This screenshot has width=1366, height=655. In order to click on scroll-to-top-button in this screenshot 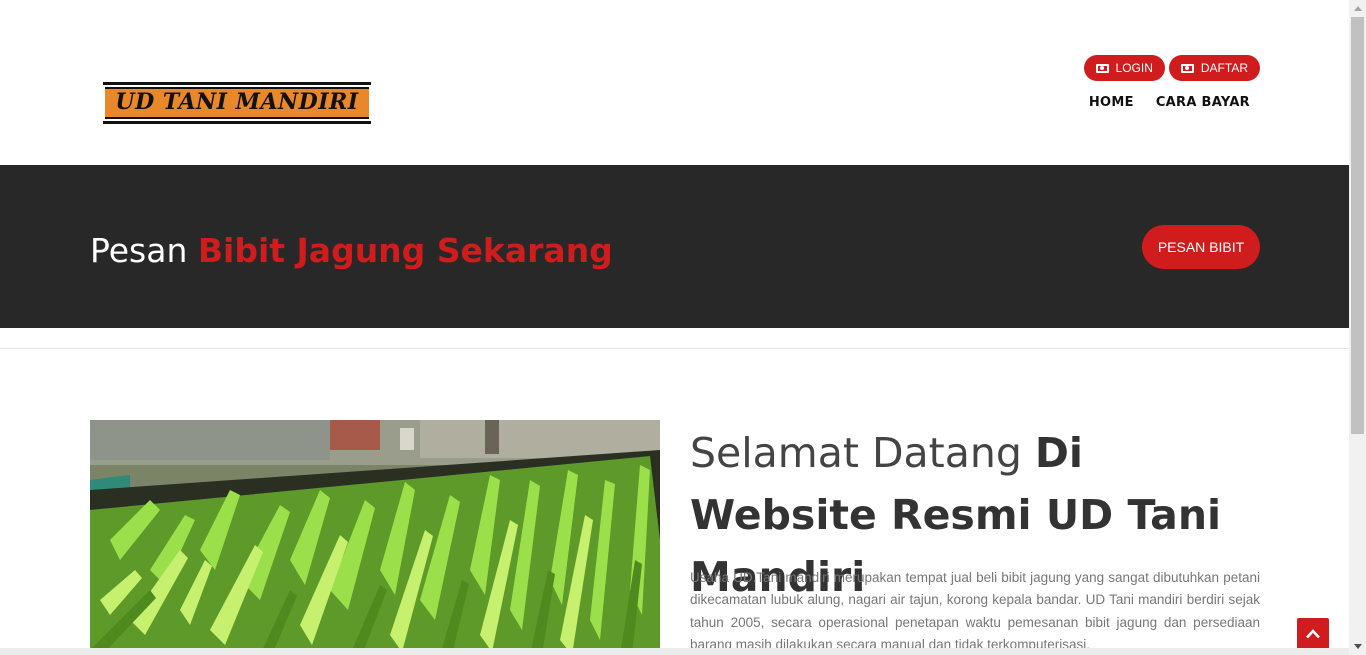, I will do `click(1313, 634)`.